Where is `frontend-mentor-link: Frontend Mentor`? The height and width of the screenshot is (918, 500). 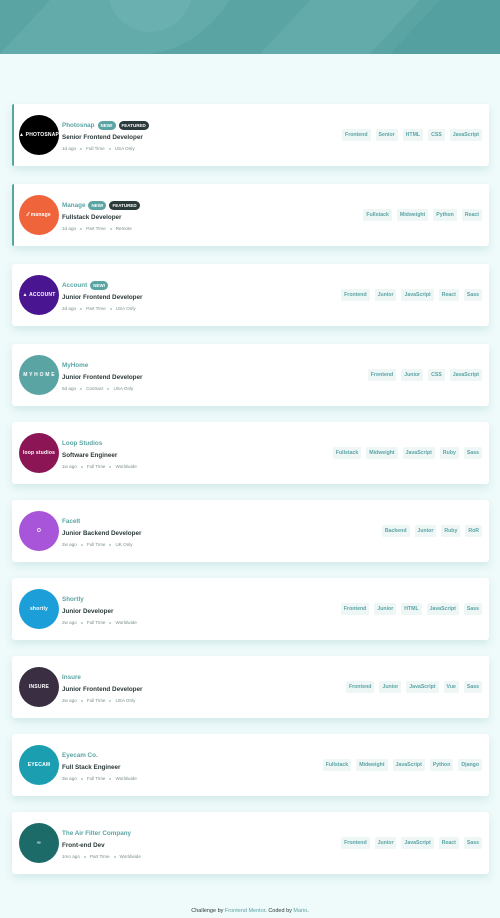
frontend-mentor-link: Frontend Mentor is located at coordinates (245, 911).